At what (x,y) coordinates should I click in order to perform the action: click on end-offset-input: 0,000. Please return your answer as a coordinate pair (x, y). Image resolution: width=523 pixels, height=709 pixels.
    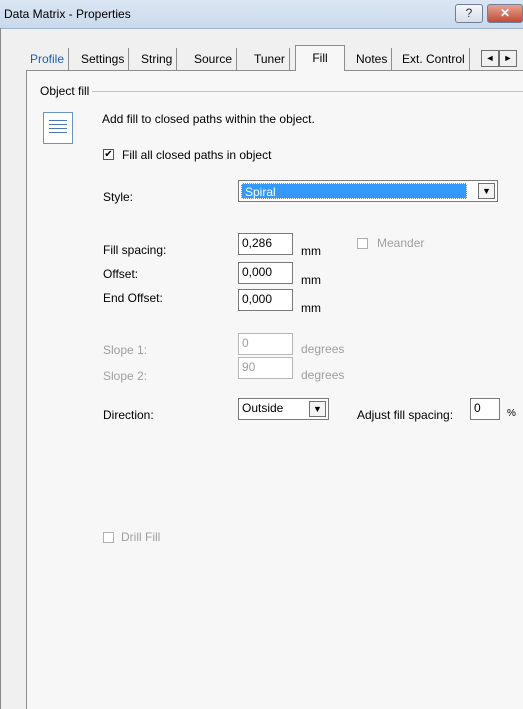
    Looking at the image, I should click on (265, 300).